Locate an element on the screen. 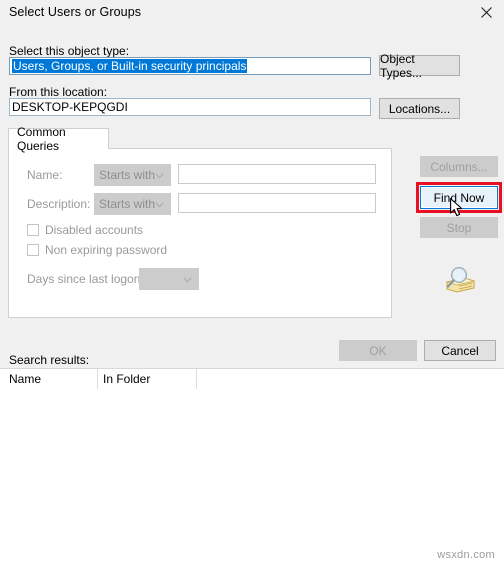 This screenshot has width=504, height=567. name-operator-value: Starts with is located at coordinates (127, 175).